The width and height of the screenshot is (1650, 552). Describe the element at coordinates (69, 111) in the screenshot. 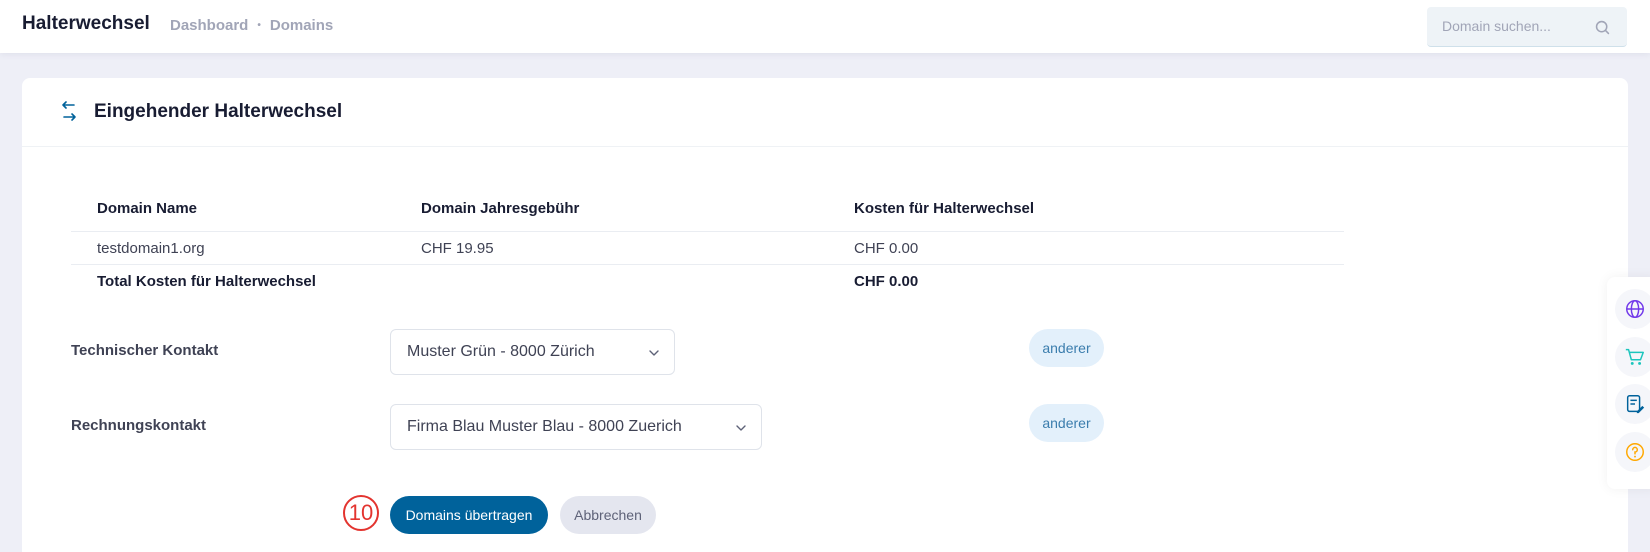

I see `swap-arrows-icon` at that location.